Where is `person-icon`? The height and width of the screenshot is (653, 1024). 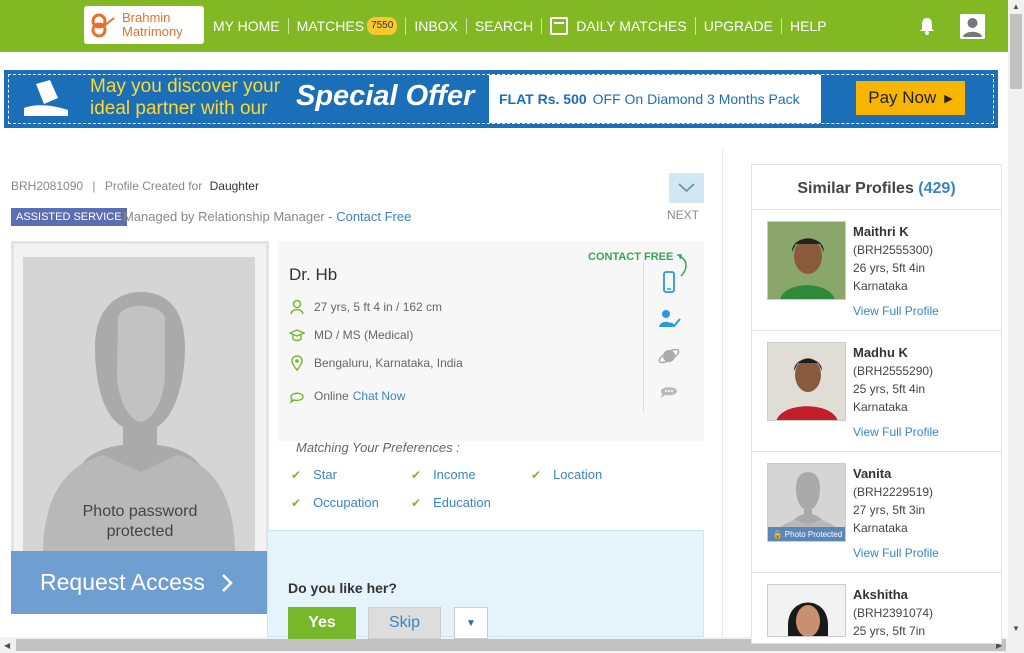 person-icon is located at coordinates (297, 307).